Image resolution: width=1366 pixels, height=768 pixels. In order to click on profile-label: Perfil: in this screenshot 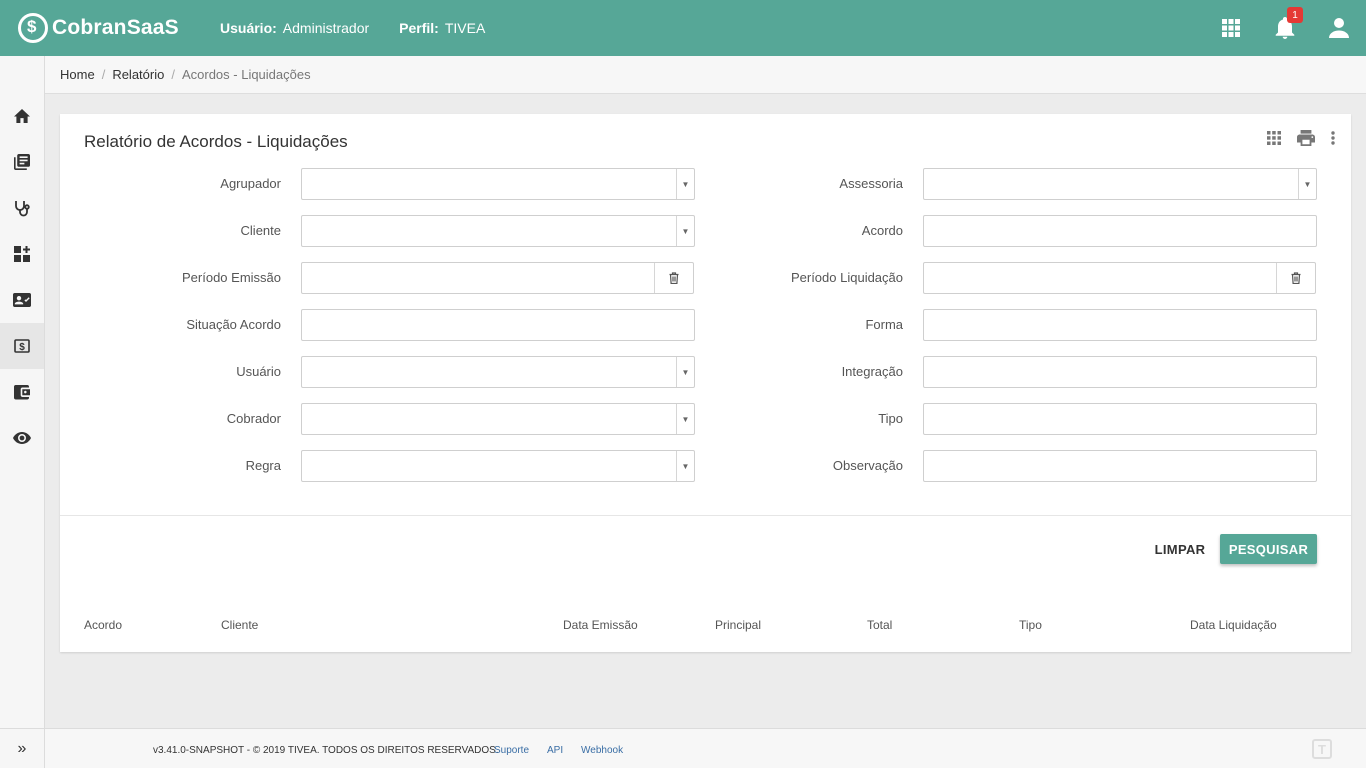, I will do `click(419, 28)`.